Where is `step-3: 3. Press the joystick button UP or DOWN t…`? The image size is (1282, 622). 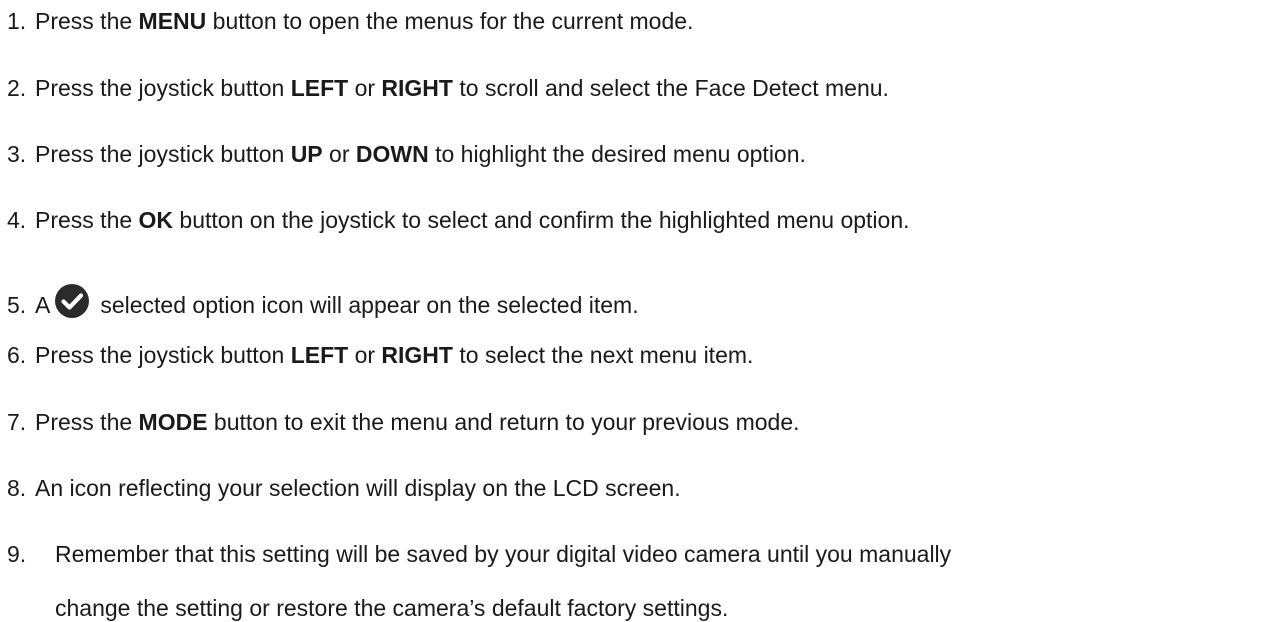
step-3: 3. Press the joystick button UP or DOWN t… is located at coordinates (406, 154).